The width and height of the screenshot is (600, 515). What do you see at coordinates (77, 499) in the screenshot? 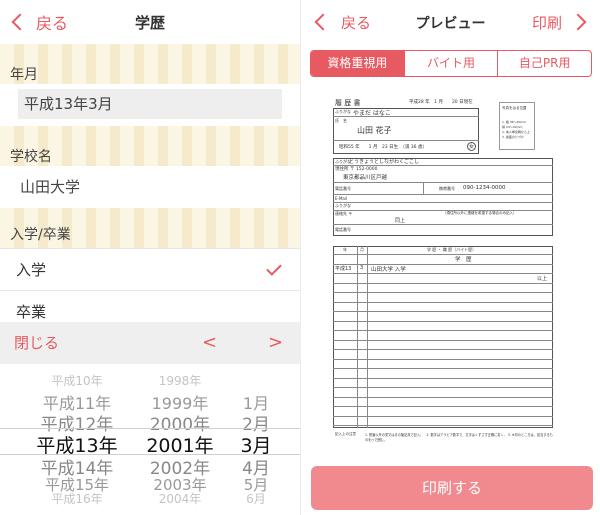
I see `picker-era-year: 平成16年` at bounding box center [77, 499].